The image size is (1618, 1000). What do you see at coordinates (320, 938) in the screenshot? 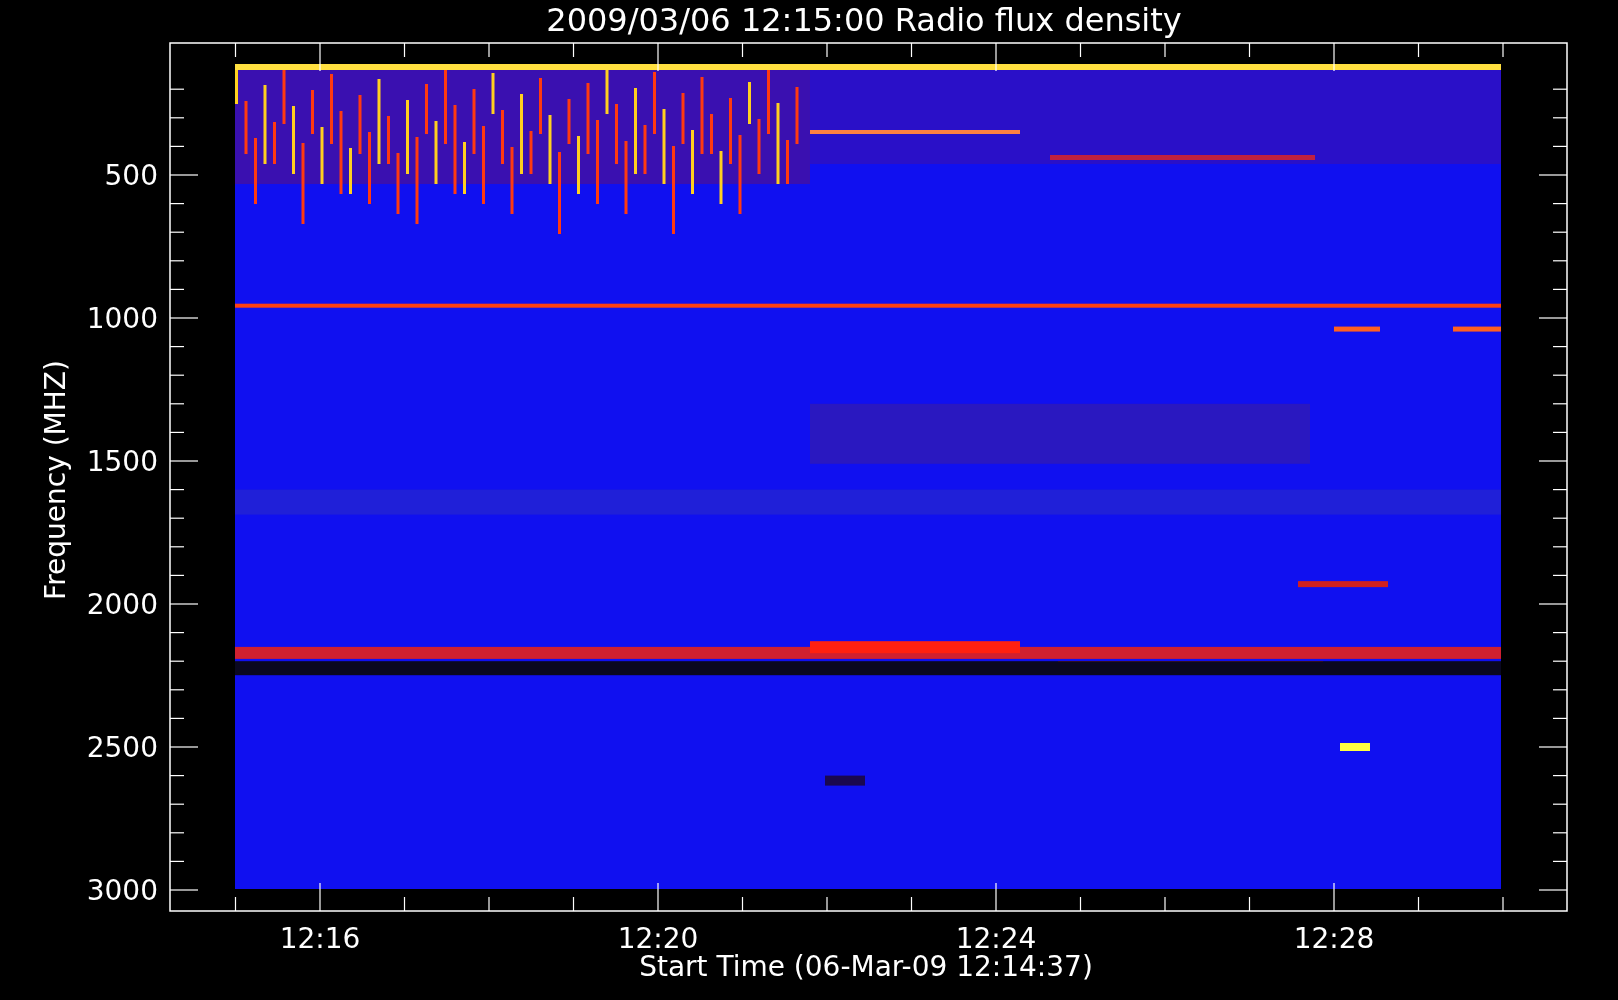
I see `x-tick-label: 12:16` at bounding box center [320, 938].